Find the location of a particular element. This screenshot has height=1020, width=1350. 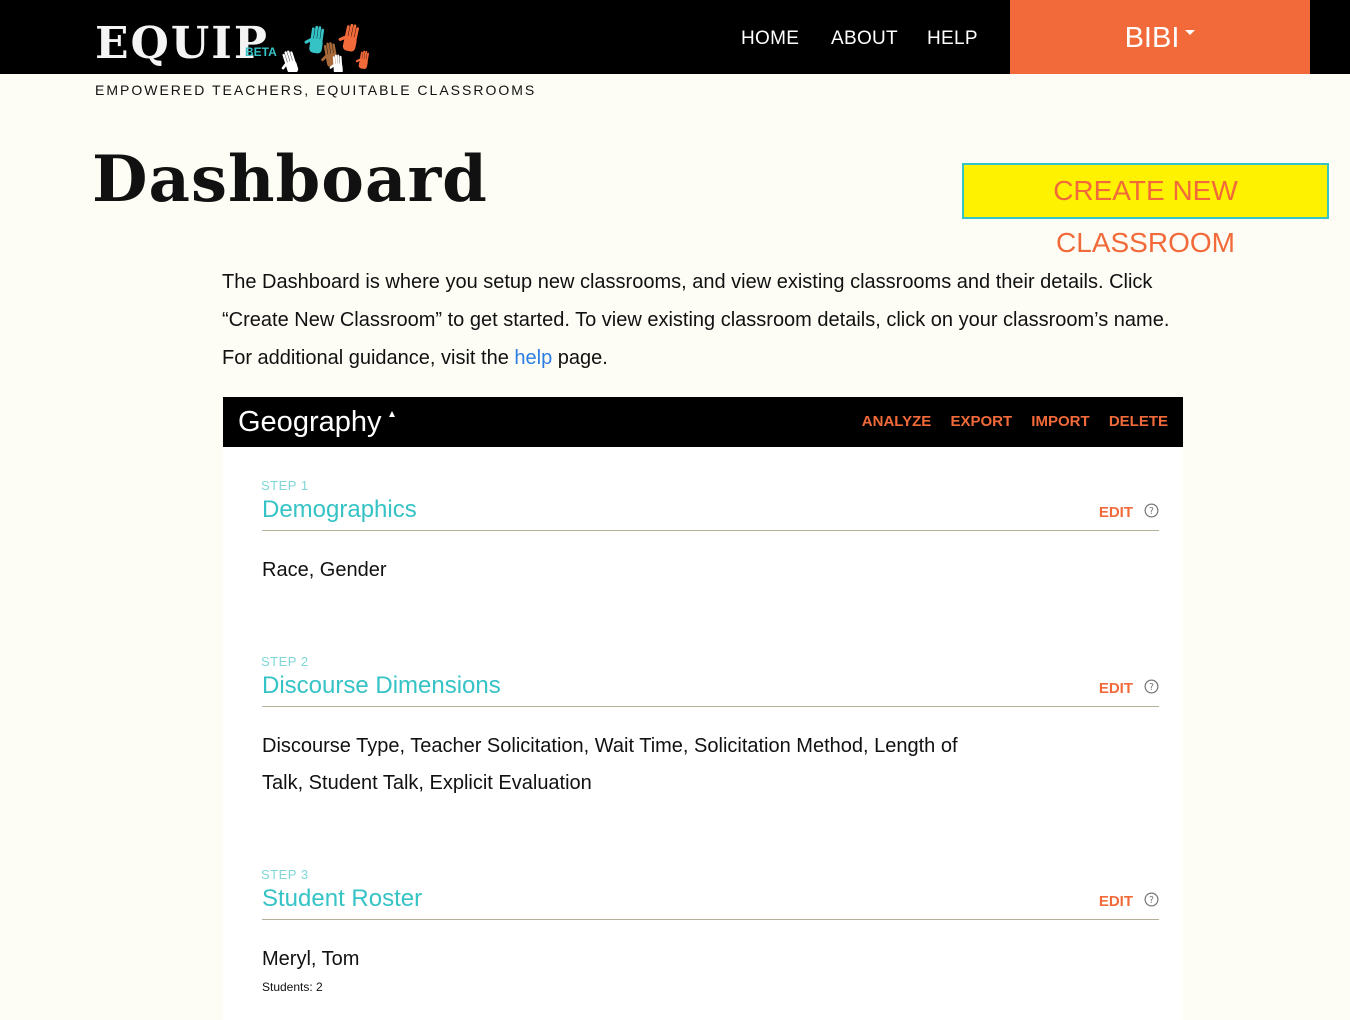

intro-text-end: page. is located at coordinates (582, 358).